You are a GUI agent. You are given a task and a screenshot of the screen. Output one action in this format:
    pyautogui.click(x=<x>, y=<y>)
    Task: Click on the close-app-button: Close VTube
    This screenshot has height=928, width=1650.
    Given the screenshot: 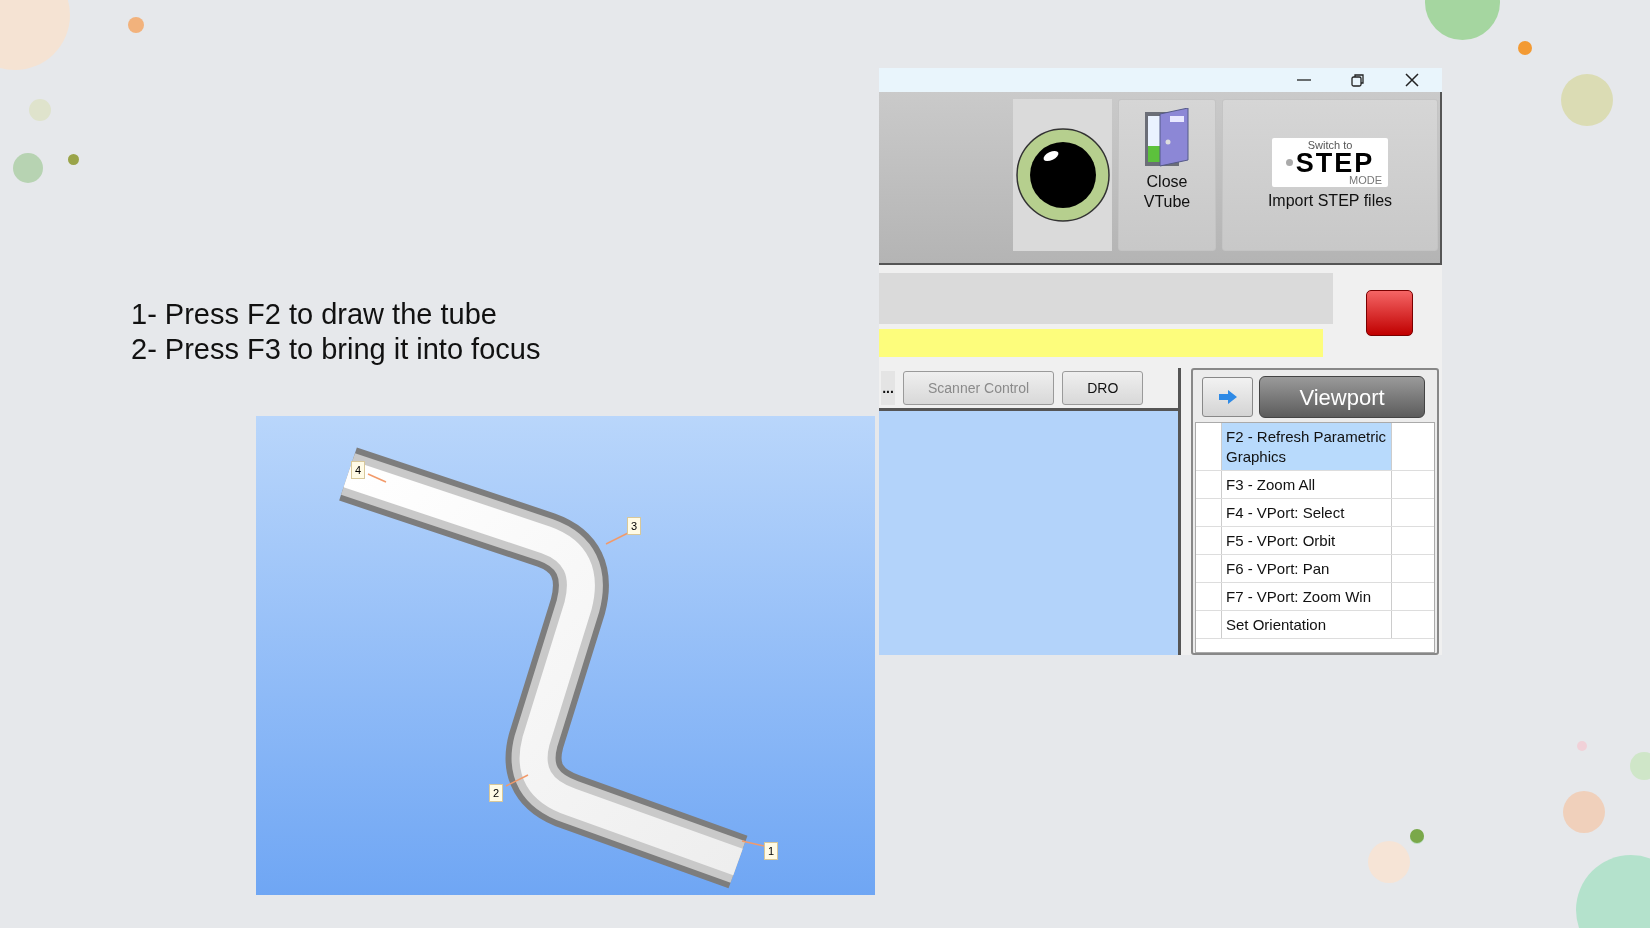 What is the action you would take?
    pyautogui.click(x=1167, y=175)
    